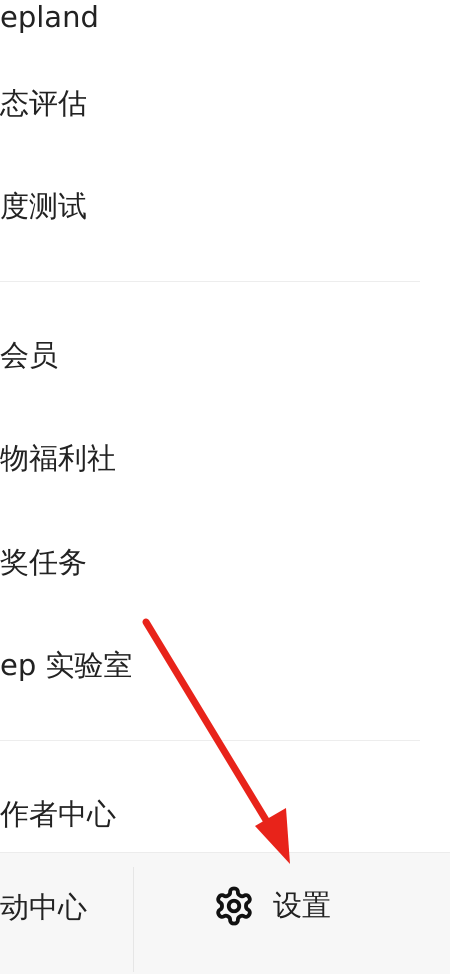 This screenshot has height=974, width=450. Describe the element at coordinates (66, 666) in the screenshot. I see `menu-item: ep 实验室` at that location.